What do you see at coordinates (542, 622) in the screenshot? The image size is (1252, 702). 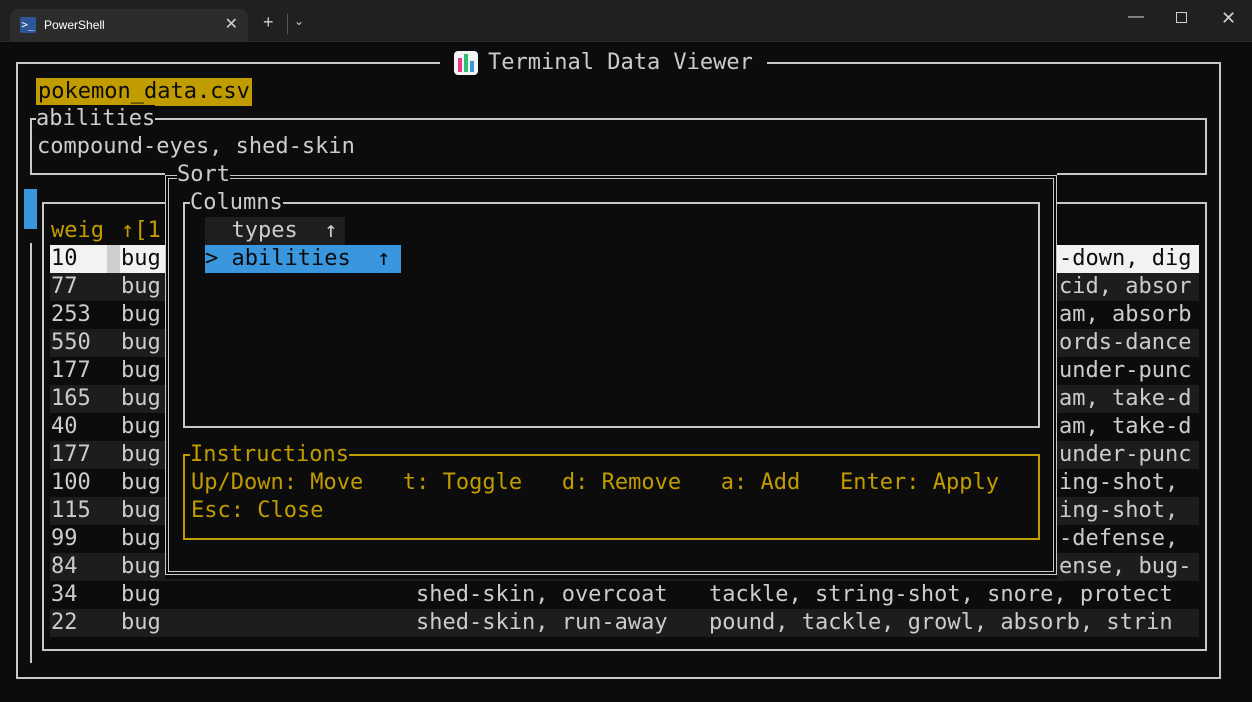 I see `cell-abilities: shed-skin, run-away` at bounding box center [542, 622].